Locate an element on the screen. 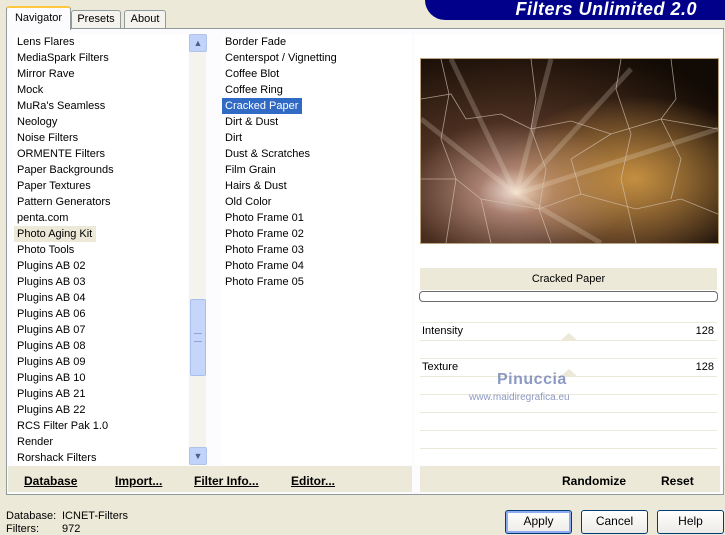  randomize-button: Randomize is located at coordinates (594, 481).